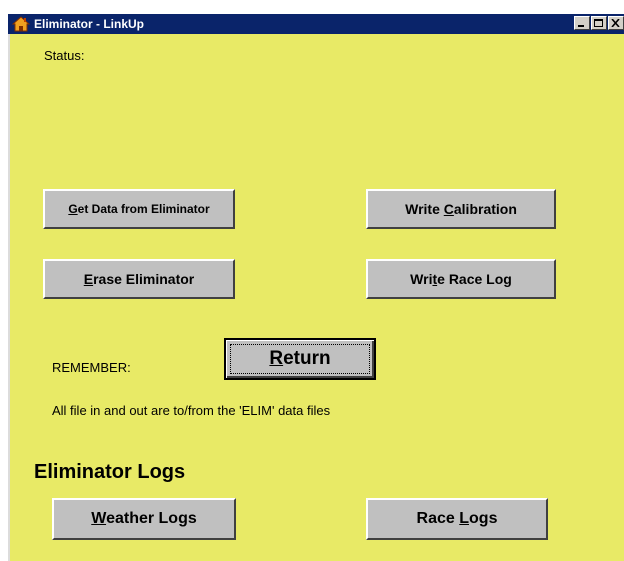 This screenshot has height=561, width=624. I want to click on remember-label: REMEMBER:, so click(91, 367).